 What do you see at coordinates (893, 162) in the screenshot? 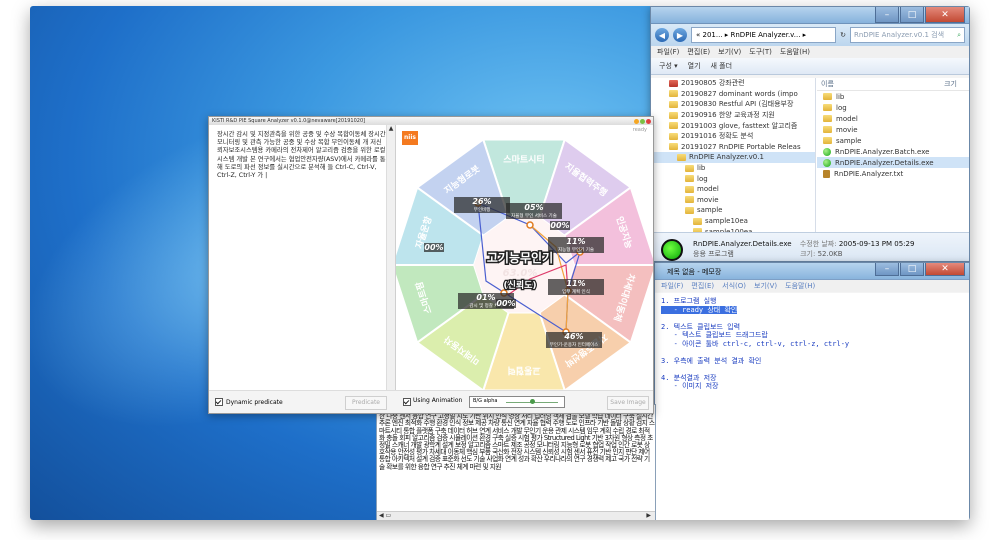
I see `list-item: RnDPIE.Analyzer.Details.exe` at bounding box center [893, 162].